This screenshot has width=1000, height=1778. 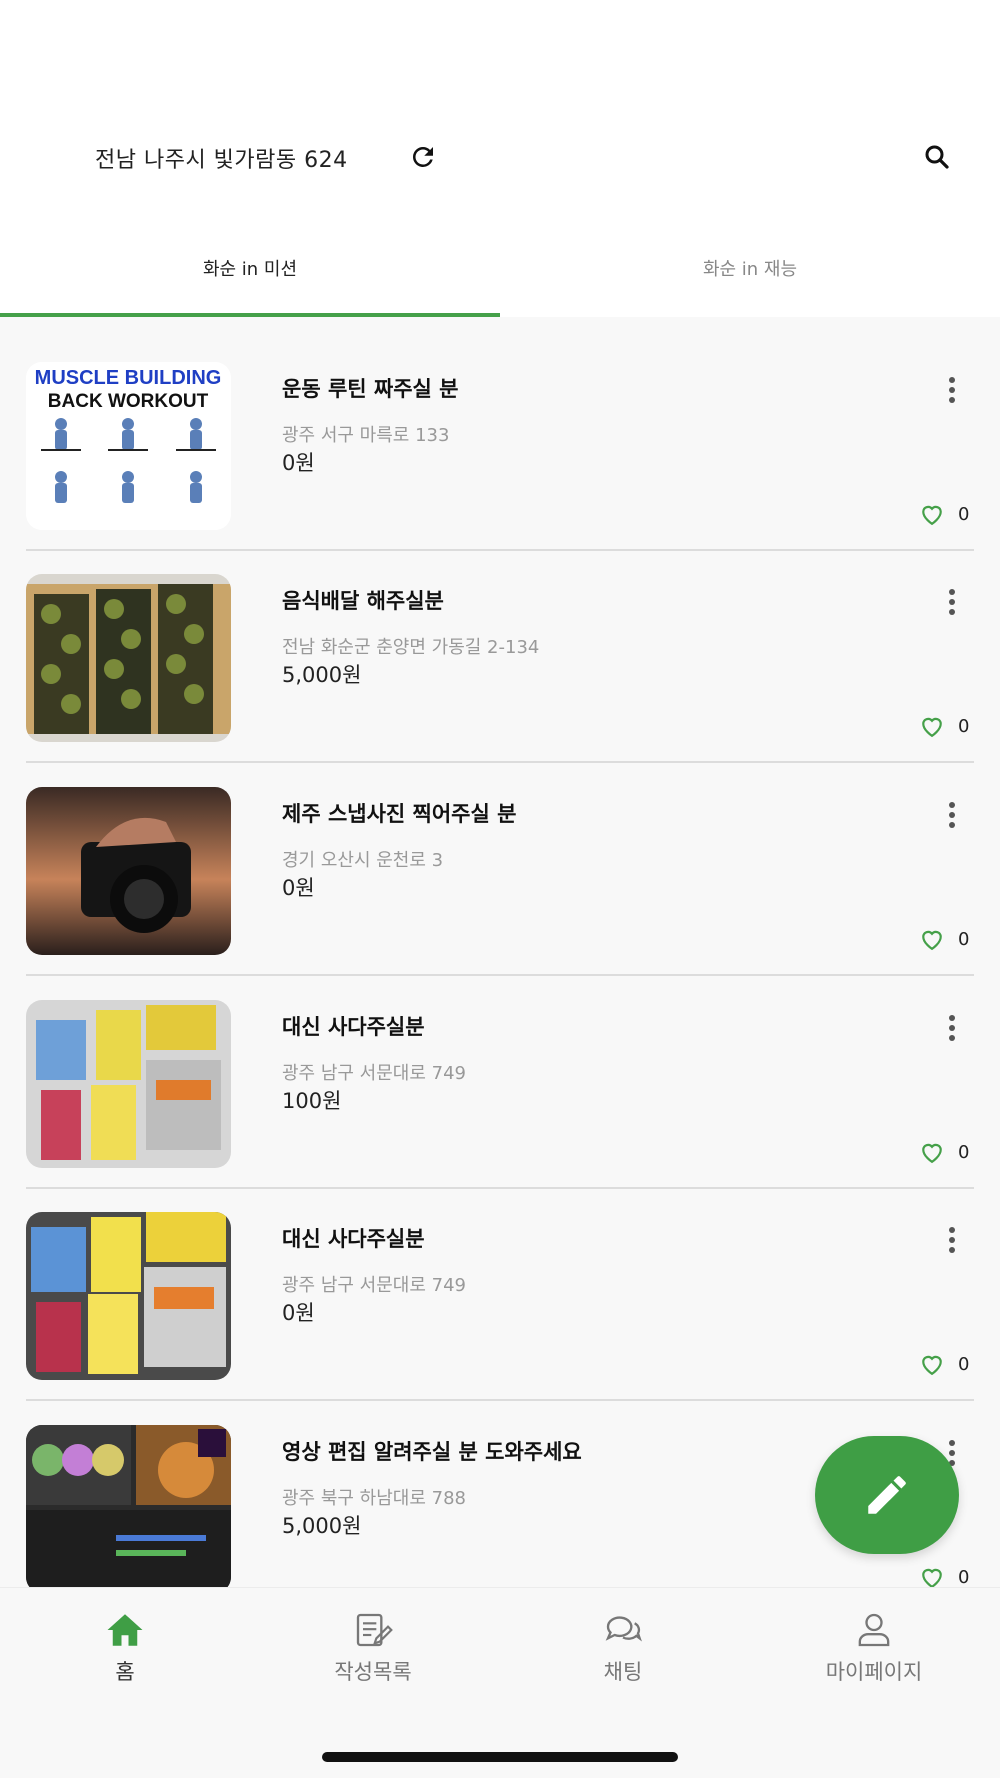 What do you see at coordinates (500, 1284) in the screenshot?
I see `list-item: 대신 사다주실분 광주 남구 서문대로 749 0원 0` at bounding box center [500, 1284].